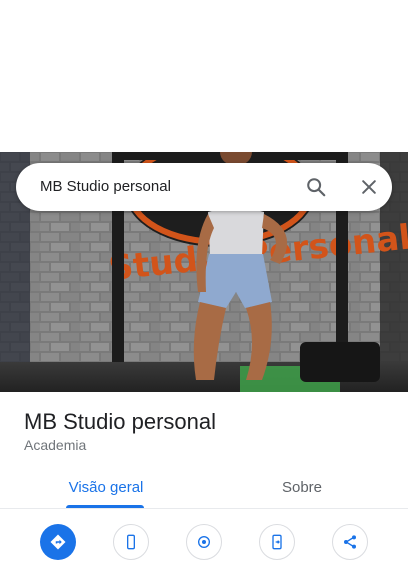  I want to click on phone-icon, so click(131, 542).